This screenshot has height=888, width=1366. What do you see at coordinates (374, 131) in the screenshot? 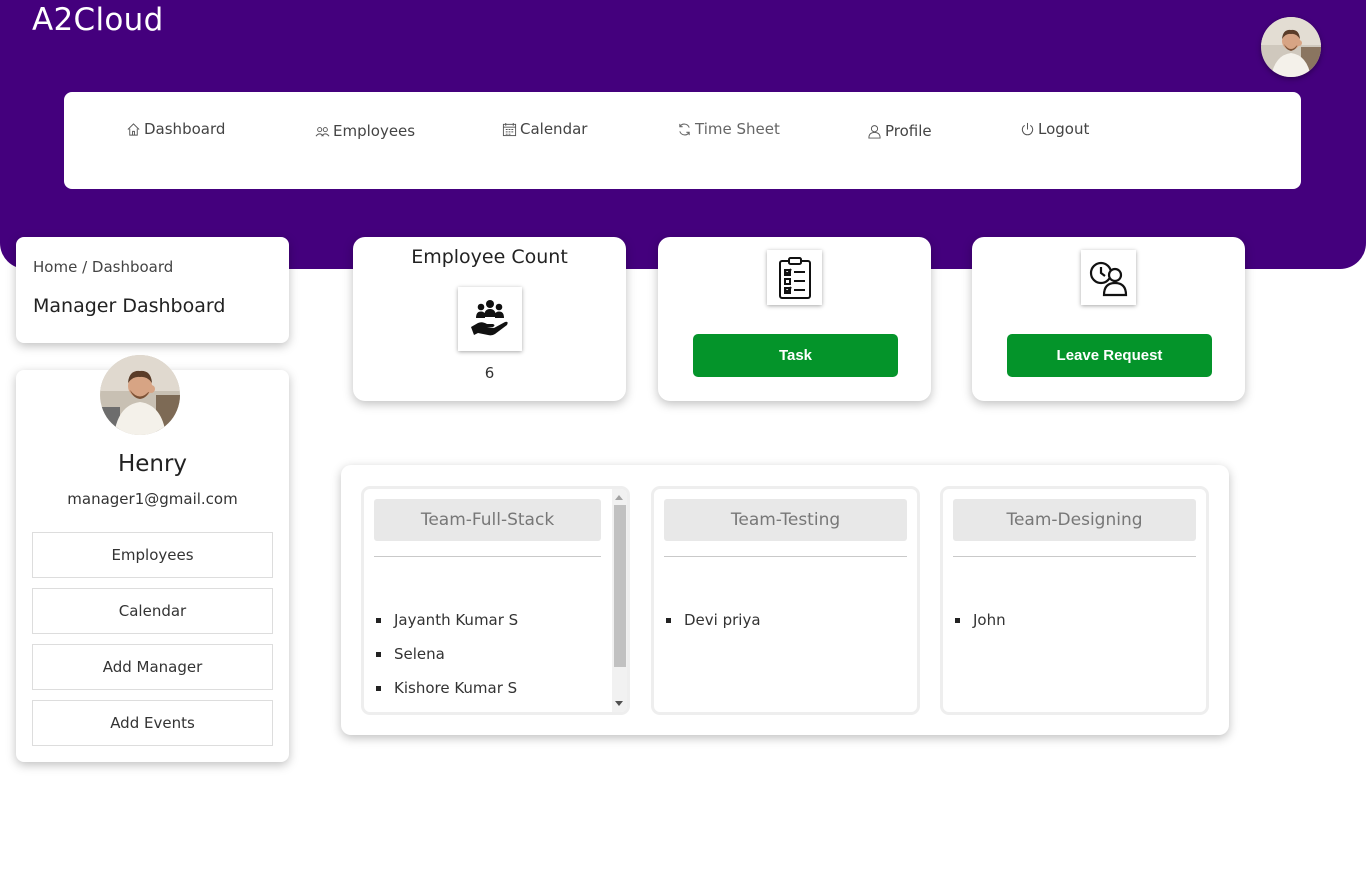
I see `nav-label: Employees` at bounding box center [374, 131].